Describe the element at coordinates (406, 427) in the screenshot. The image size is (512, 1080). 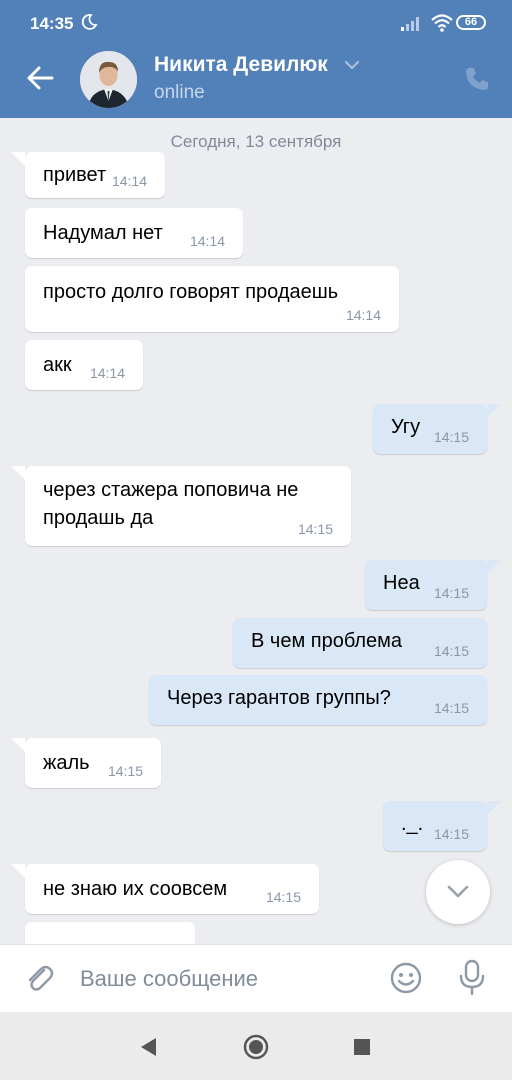
I see `message-text: Угу` at that location.